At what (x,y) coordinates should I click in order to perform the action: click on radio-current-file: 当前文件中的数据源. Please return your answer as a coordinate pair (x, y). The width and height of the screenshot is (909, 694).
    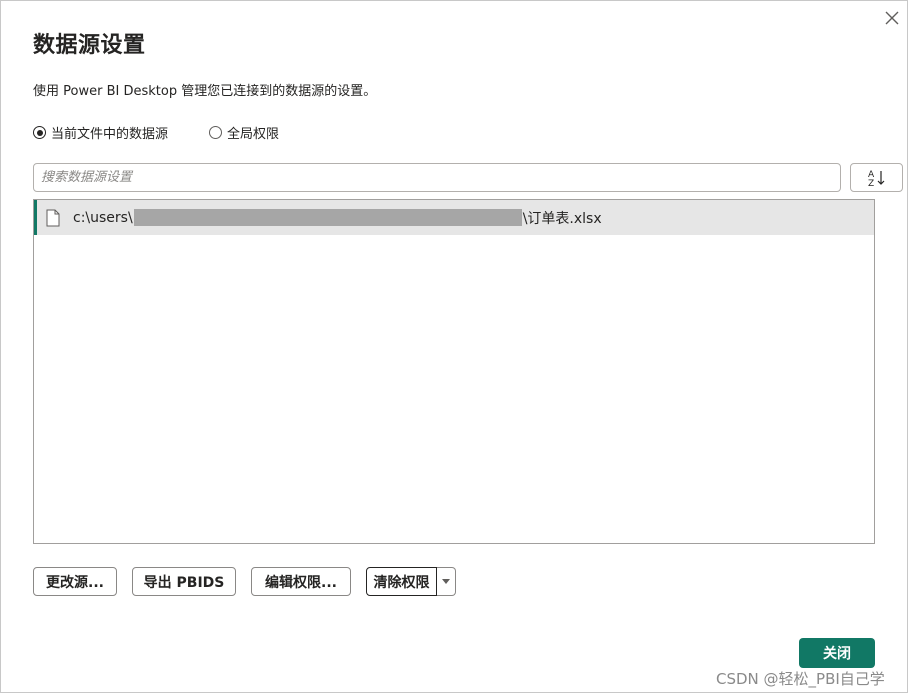
    Looking at the image, I should click on (100, 132).